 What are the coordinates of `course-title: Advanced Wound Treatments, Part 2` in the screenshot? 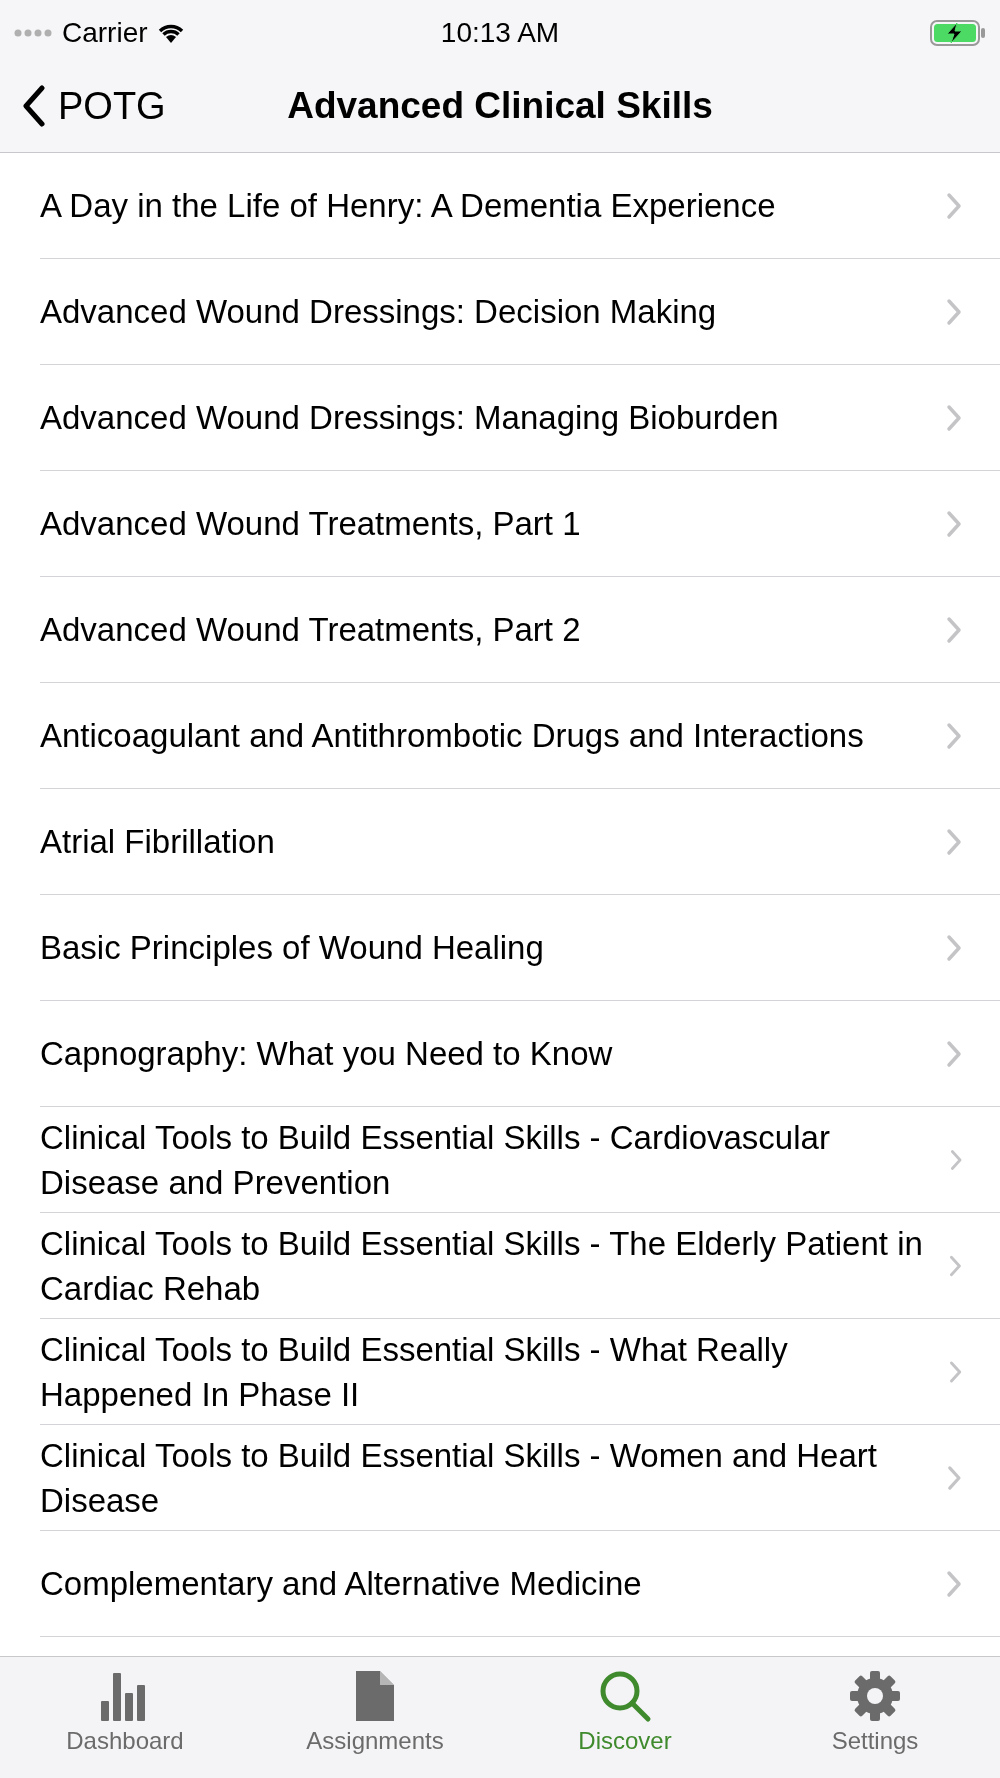 It's located at (310, 630).